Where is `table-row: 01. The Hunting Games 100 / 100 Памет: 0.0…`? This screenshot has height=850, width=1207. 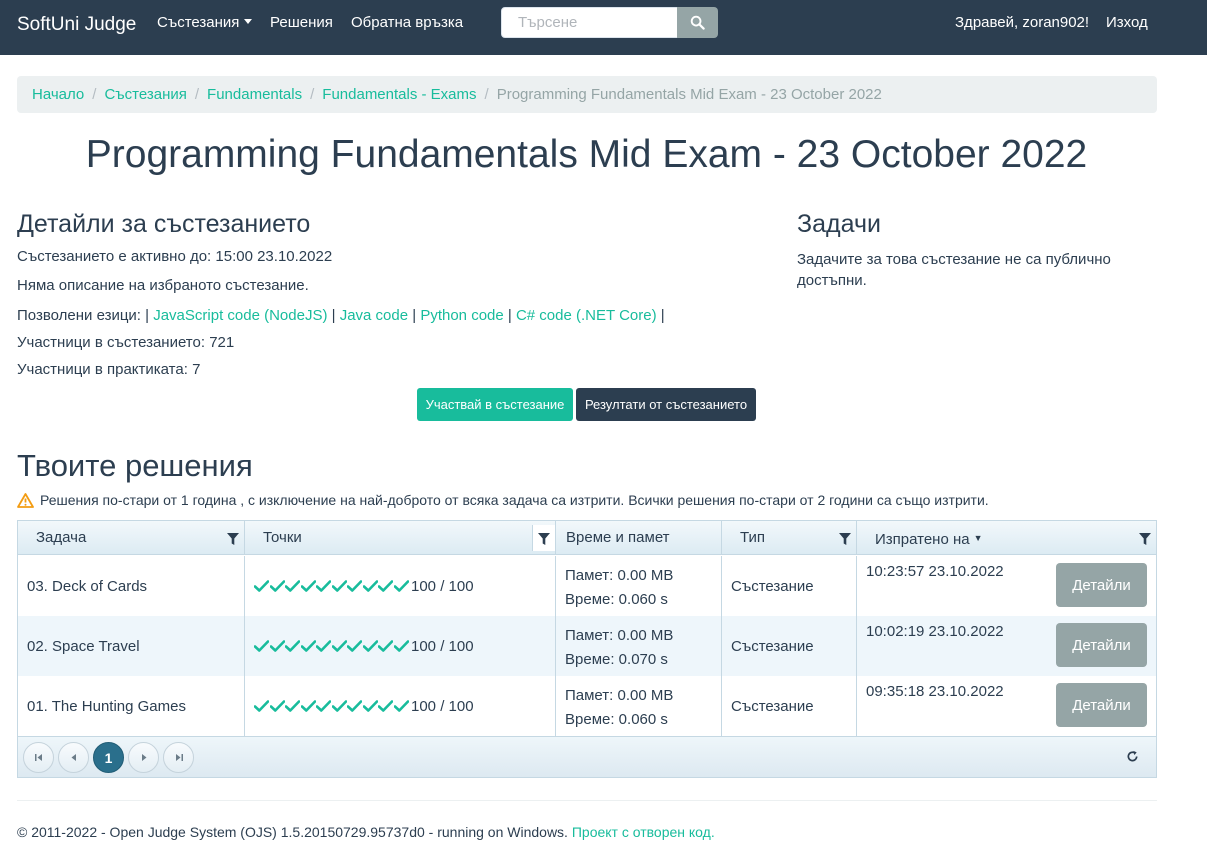 table-row: 01. The Hunting Games 100 / 100 Памет: 0.0… is located at coordinates (587, 706).